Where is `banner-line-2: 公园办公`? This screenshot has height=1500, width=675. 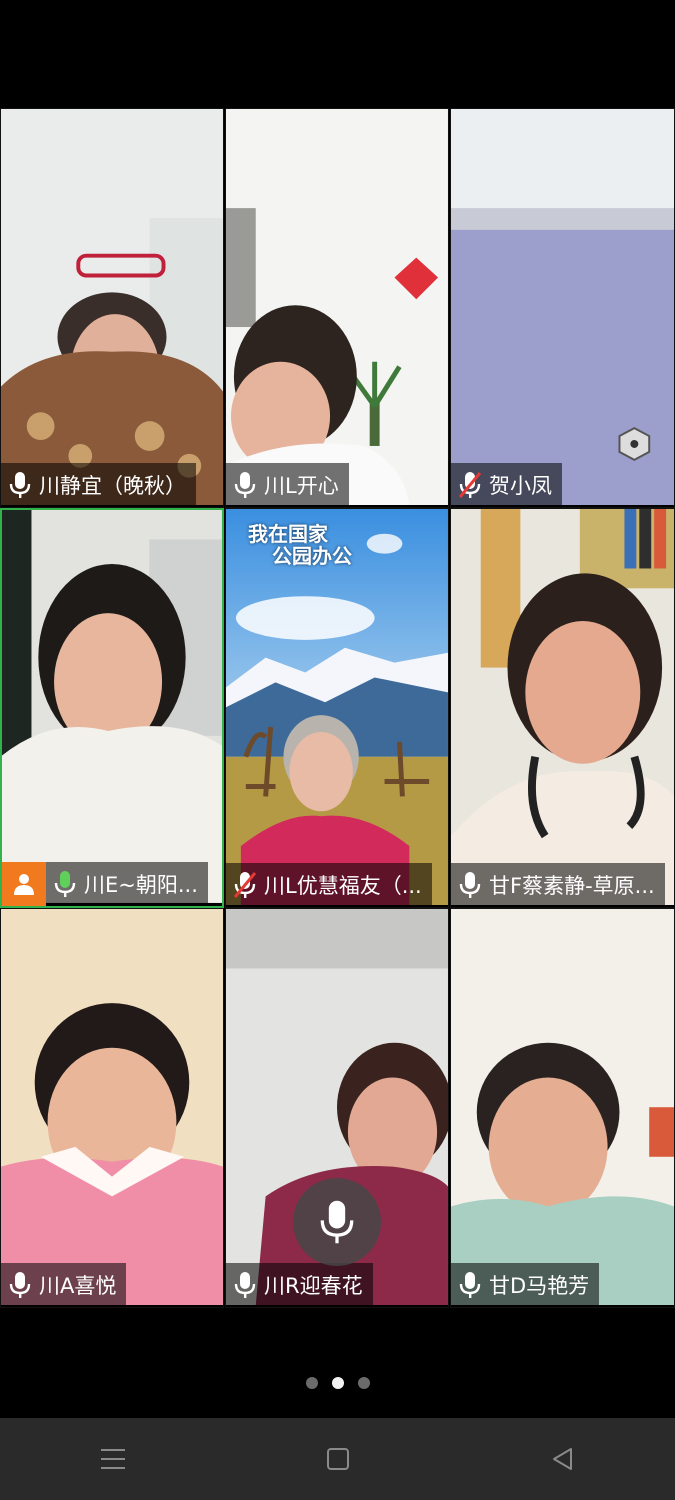
banner-line-2: 公园办公 is located at coordinates (312, 556).